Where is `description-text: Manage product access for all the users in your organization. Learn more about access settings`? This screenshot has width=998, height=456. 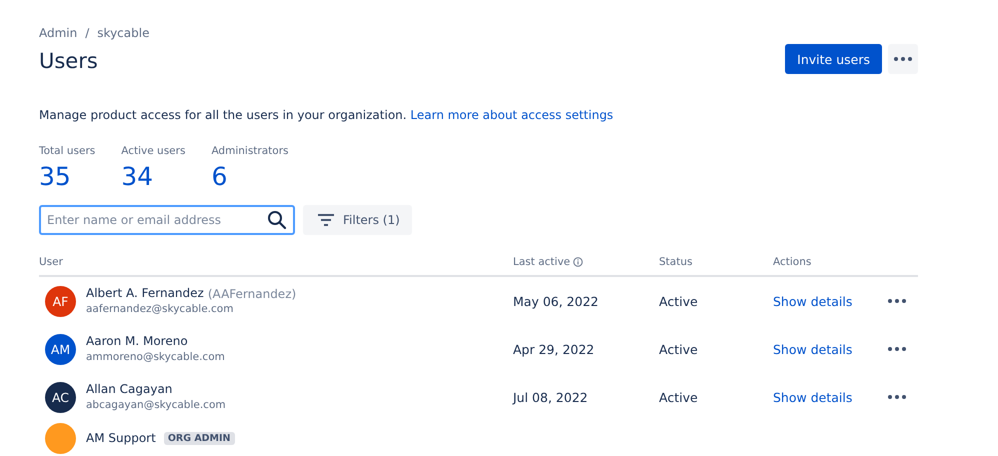 description-text: Manage product access for all the users in your organization. Learn more about access settings is located at coordinates (326, 115).